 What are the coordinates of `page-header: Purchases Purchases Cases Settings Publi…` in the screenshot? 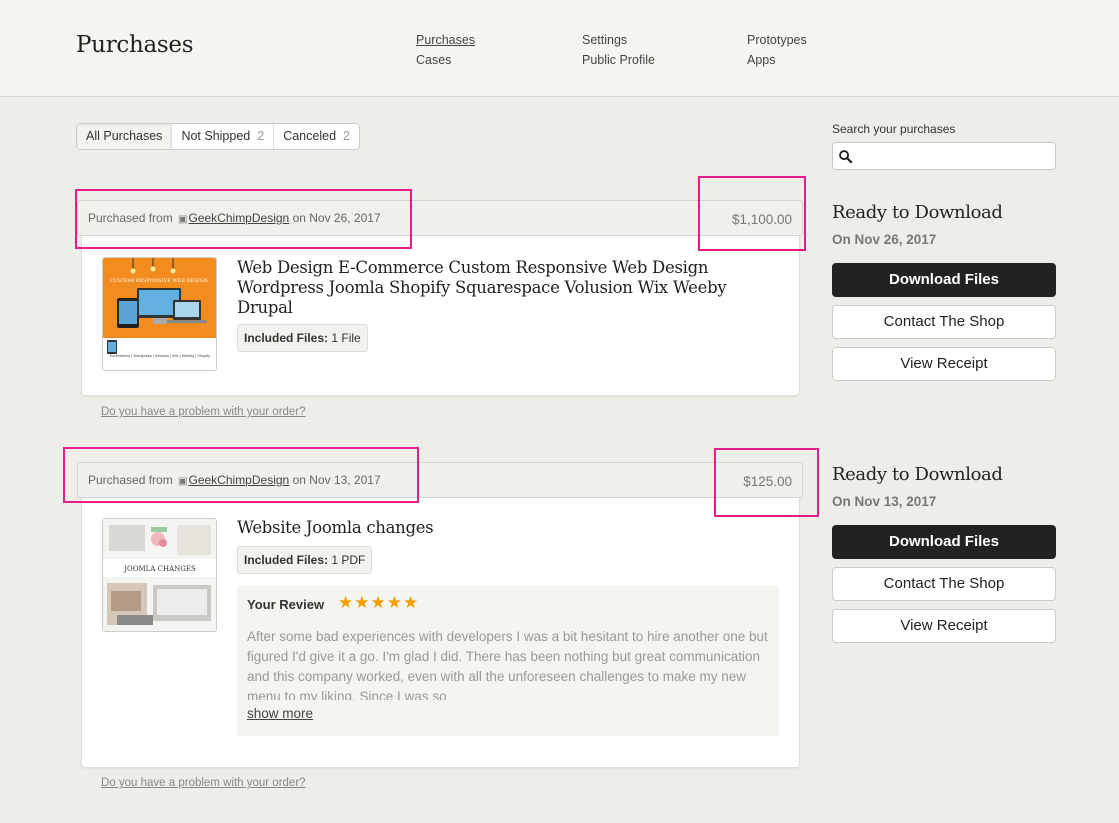 It's located at (559, 48).